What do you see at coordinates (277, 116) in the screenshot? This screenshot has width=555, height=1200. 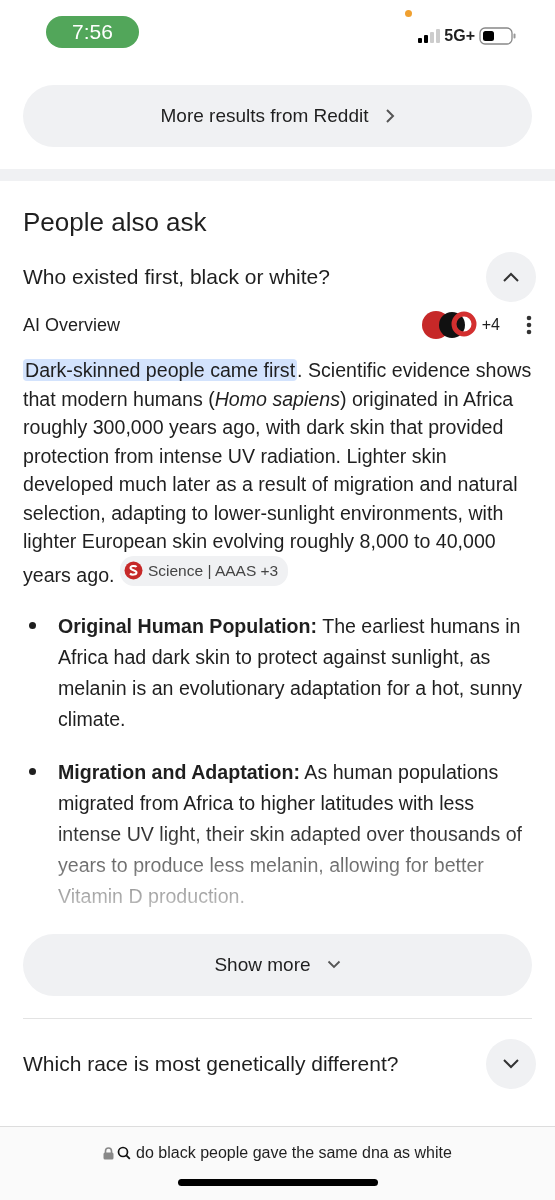 I see `more-results-button: More results from Reddit` at bounding box center [277, 116].